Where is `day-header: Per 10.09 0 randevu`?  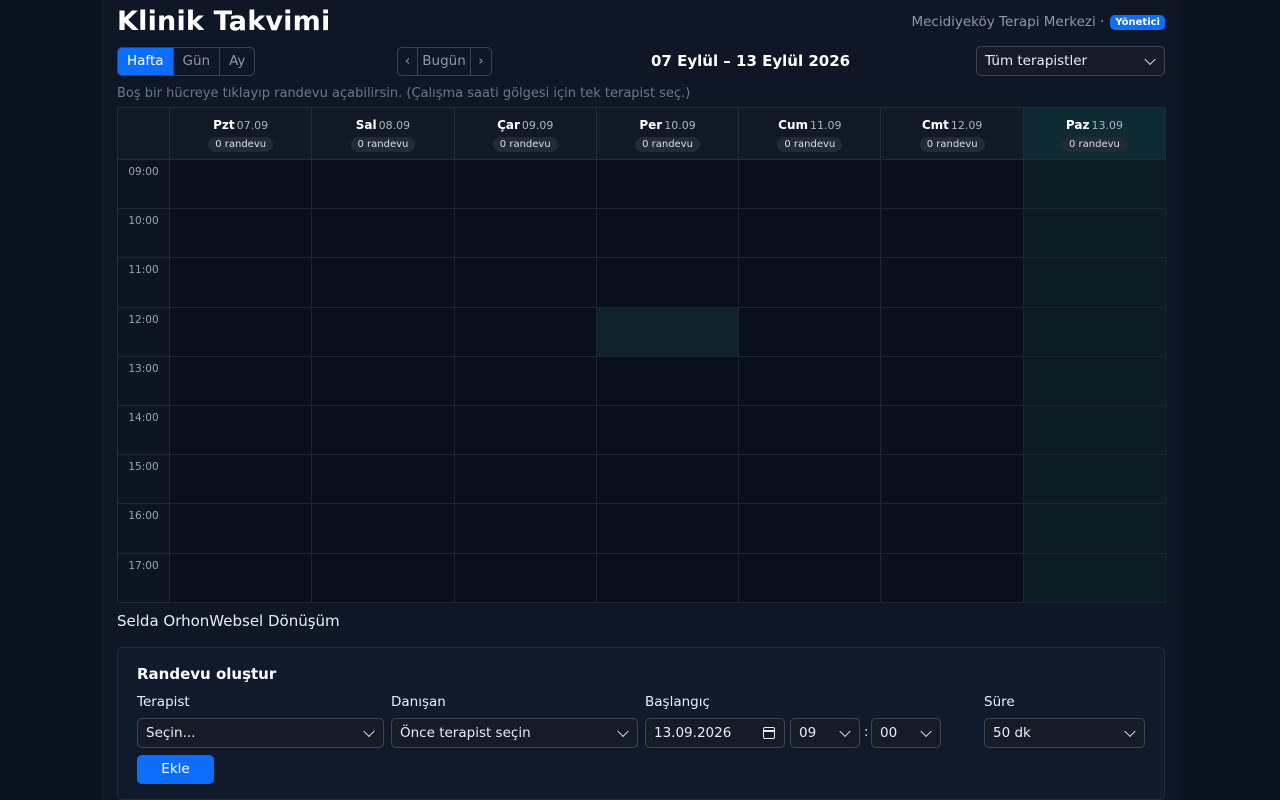 day-header: Per 10.09 0 randevu is located at coordinates (668, 134).